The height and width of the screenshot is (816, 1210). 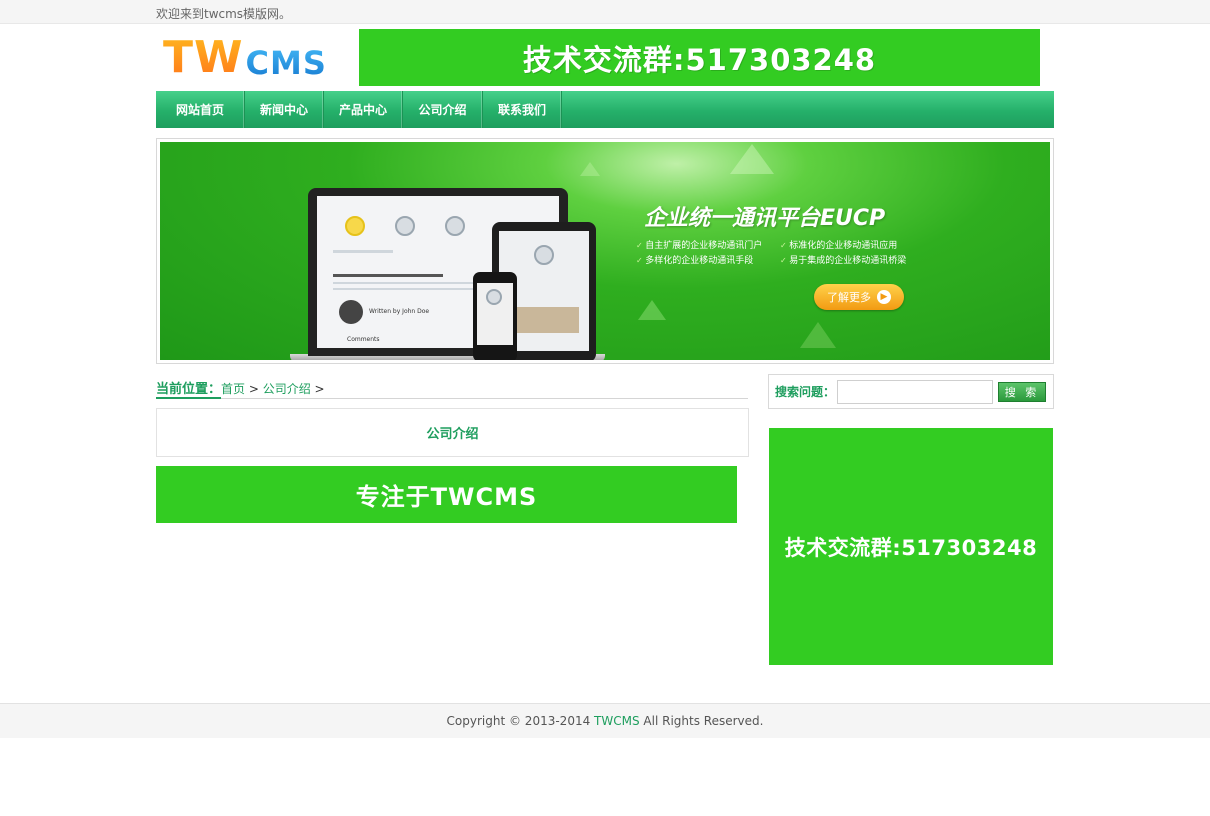 I want to click on banner-feature: 易于集成的企业移动通讯桥梁, so click(x=843, y=259).